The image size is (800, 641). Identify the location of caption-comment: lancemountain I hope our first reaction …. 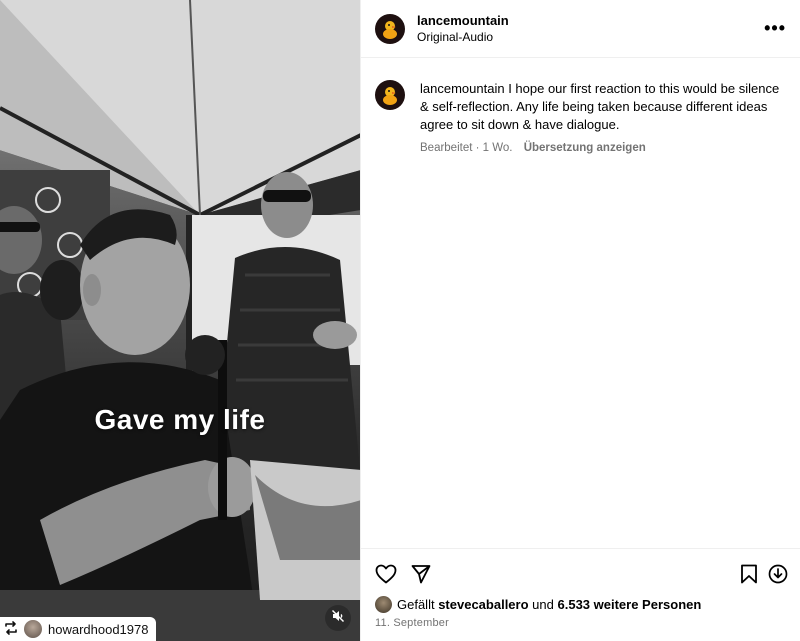
(580, 107).